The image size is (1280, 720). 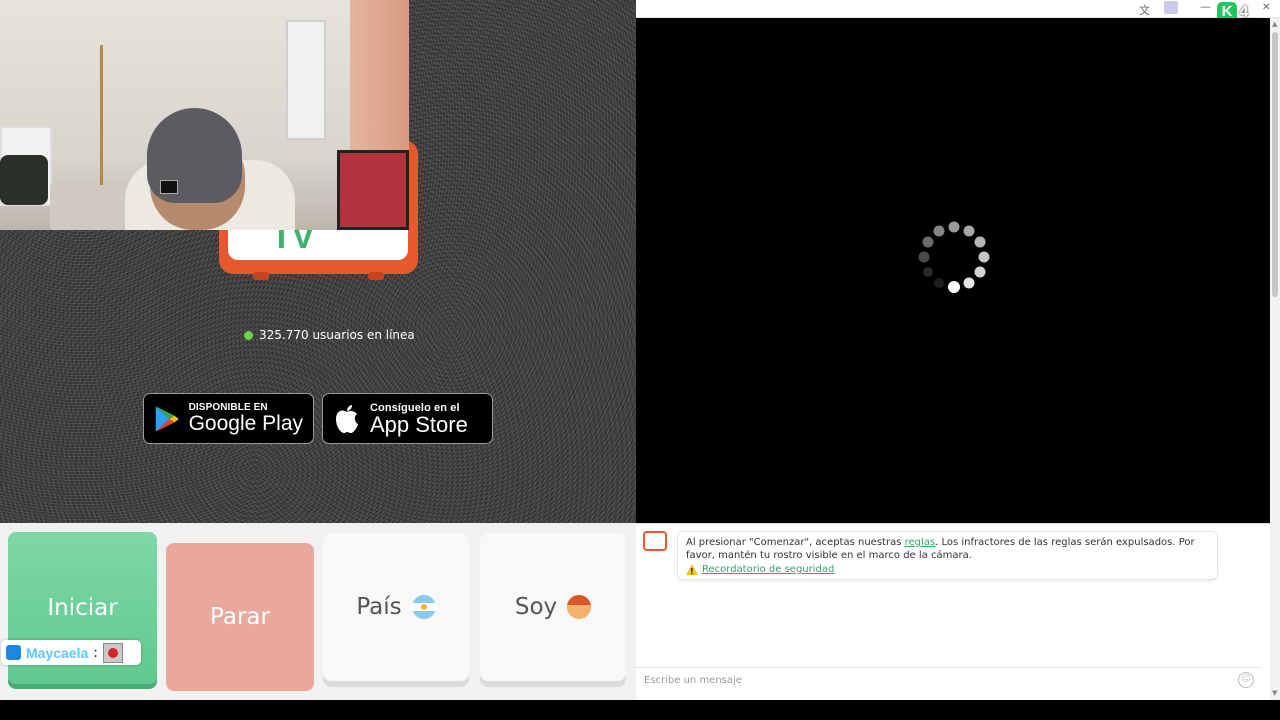 What do you see at coordinates (1275, 164) in the screenshot?
I see `scrollbar-thumb` at bounding box center [1275, 164].